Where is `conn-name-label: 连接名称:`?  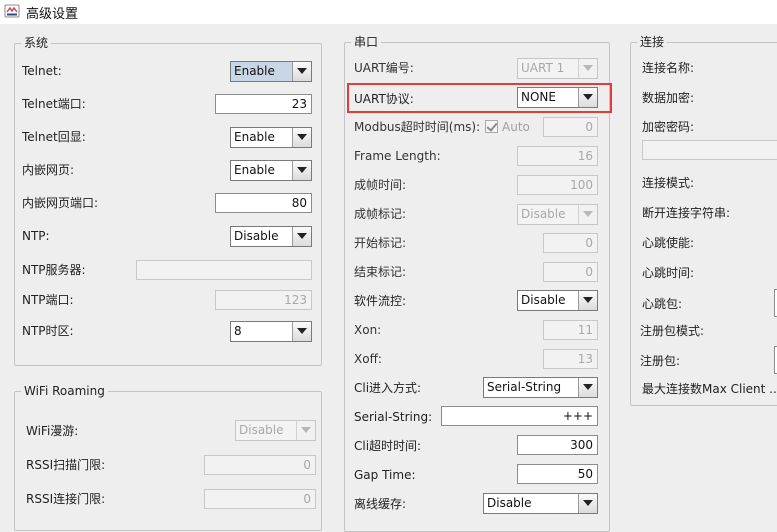 conn-name-label: 连接名称: is located at coordinates (668, 68).